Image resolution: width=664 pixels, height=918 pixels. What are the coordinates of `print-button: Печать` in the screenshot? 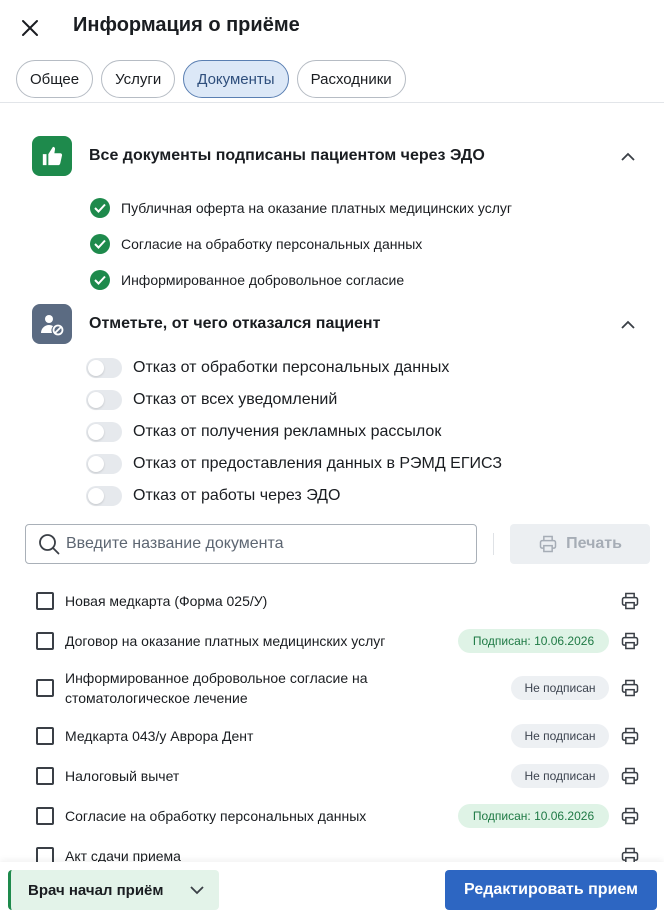 It's located at (580, 544).